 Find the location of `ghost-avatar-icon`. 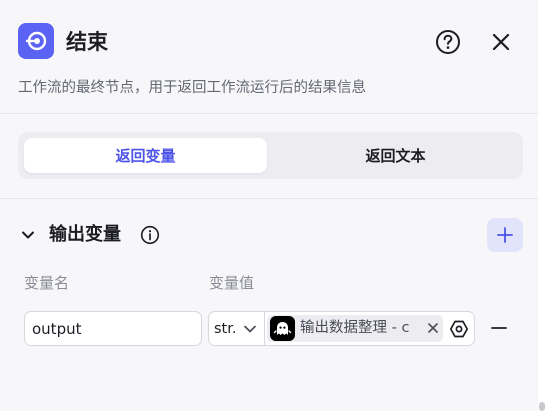

ghost-avatar-icon is located at coordinates (282, 328).